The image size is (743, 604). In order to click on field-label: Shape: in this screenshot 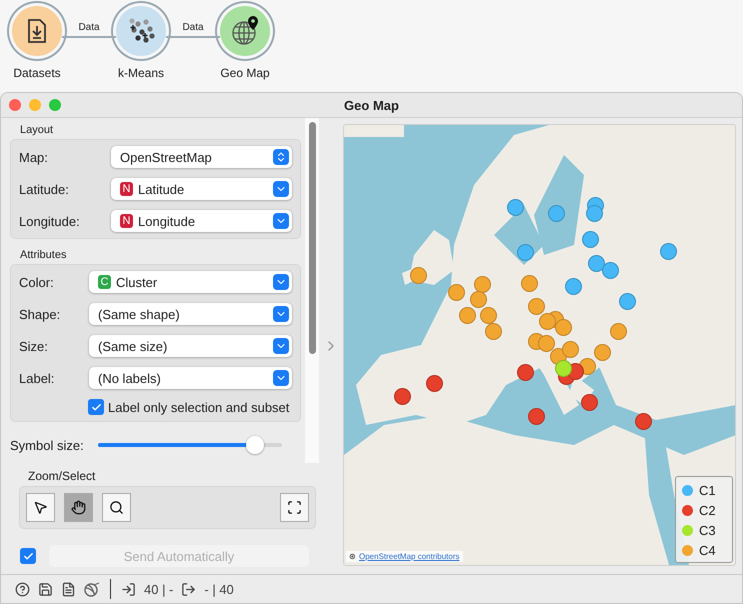, I will do `click(40, 314)`.